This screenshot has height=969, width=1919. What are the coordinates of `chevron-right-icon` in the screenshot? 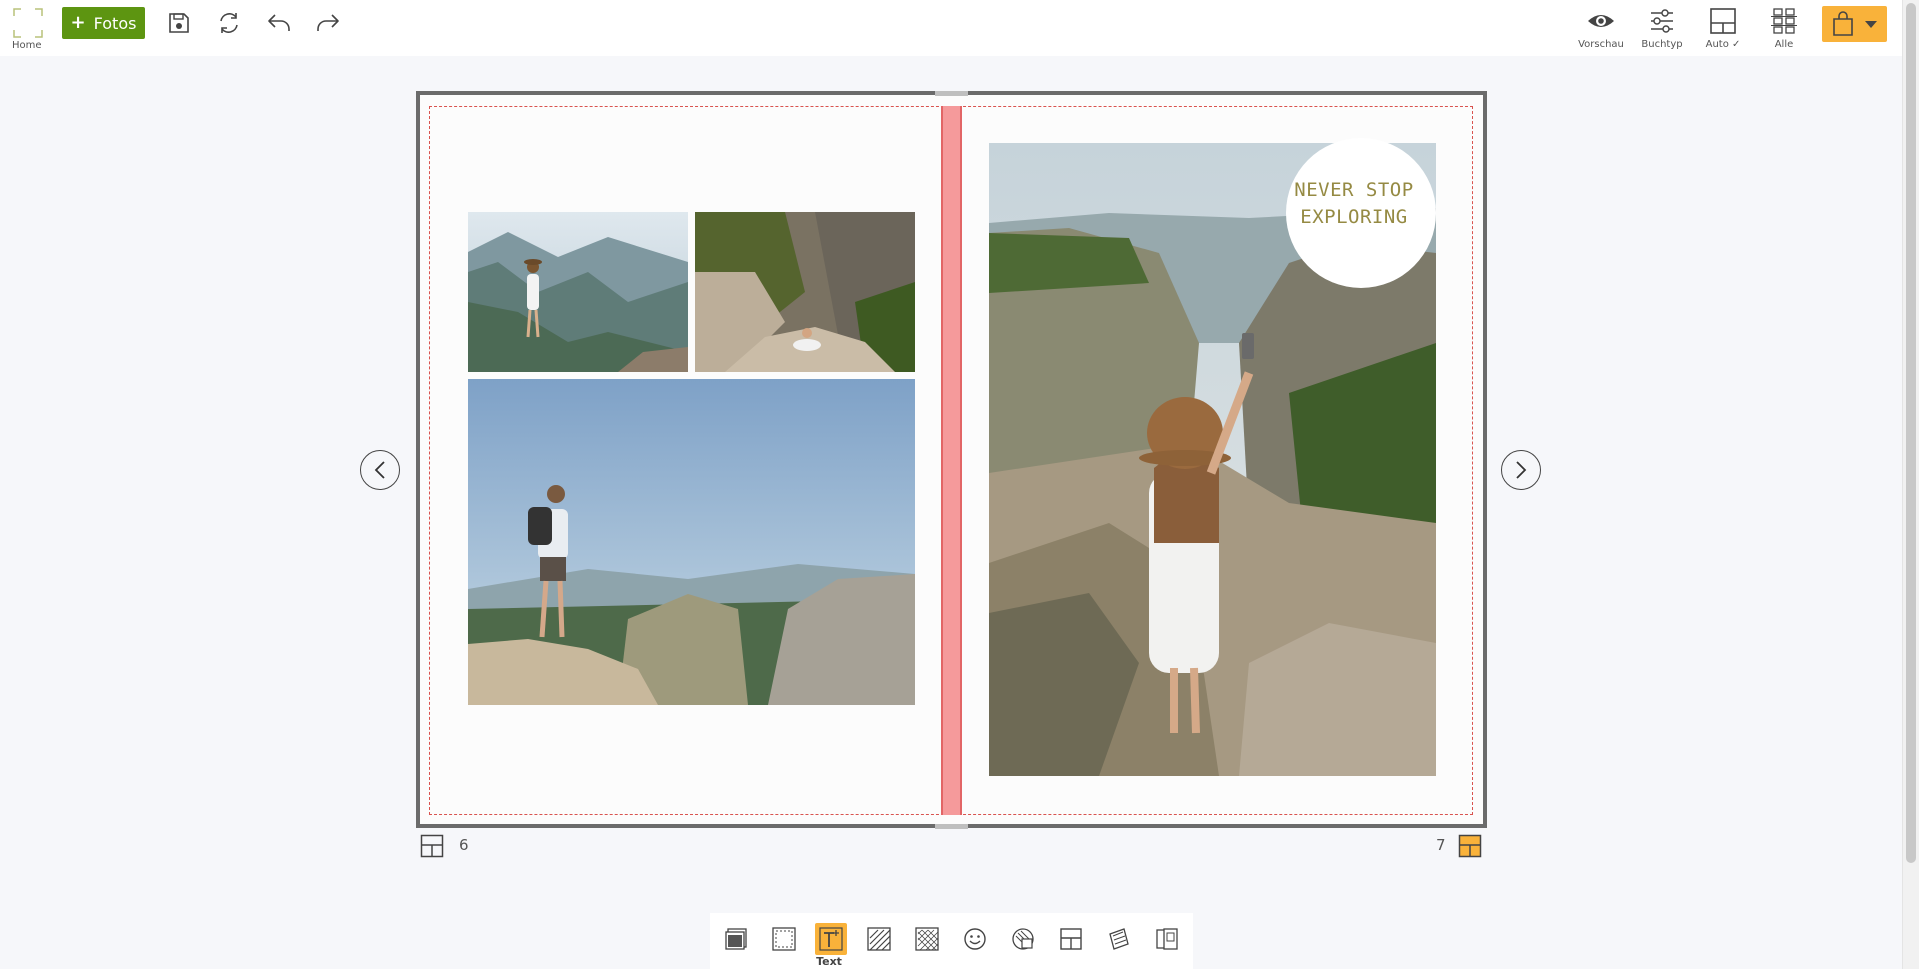 It's located at (1521, 470).